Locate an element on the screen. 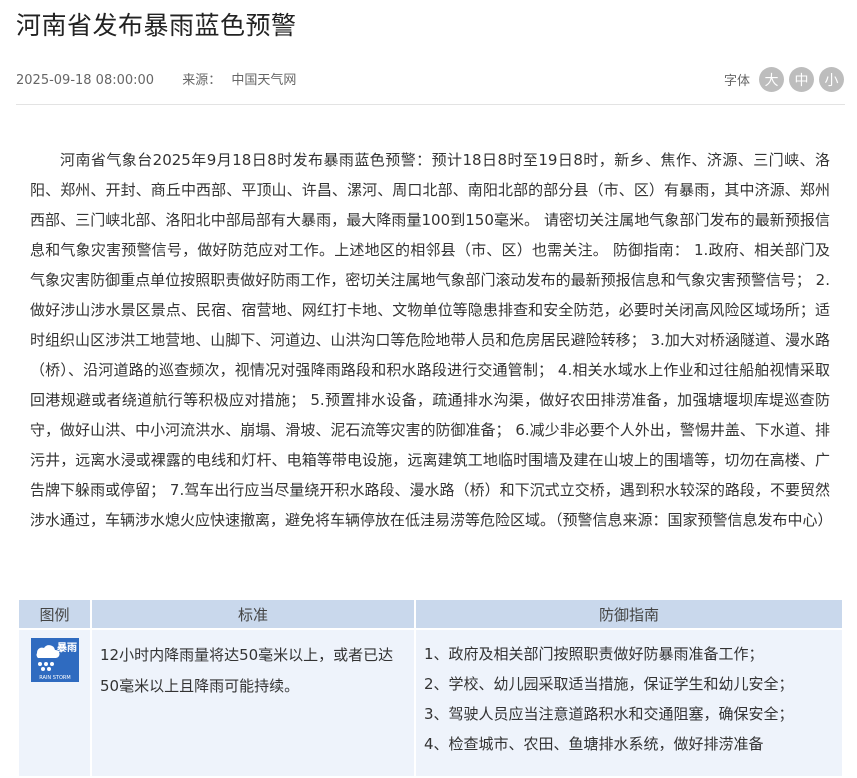 The height and width of the screenshot is (778, 857). icon-text-top: 暴雨 is located at coordinates (66, 647).